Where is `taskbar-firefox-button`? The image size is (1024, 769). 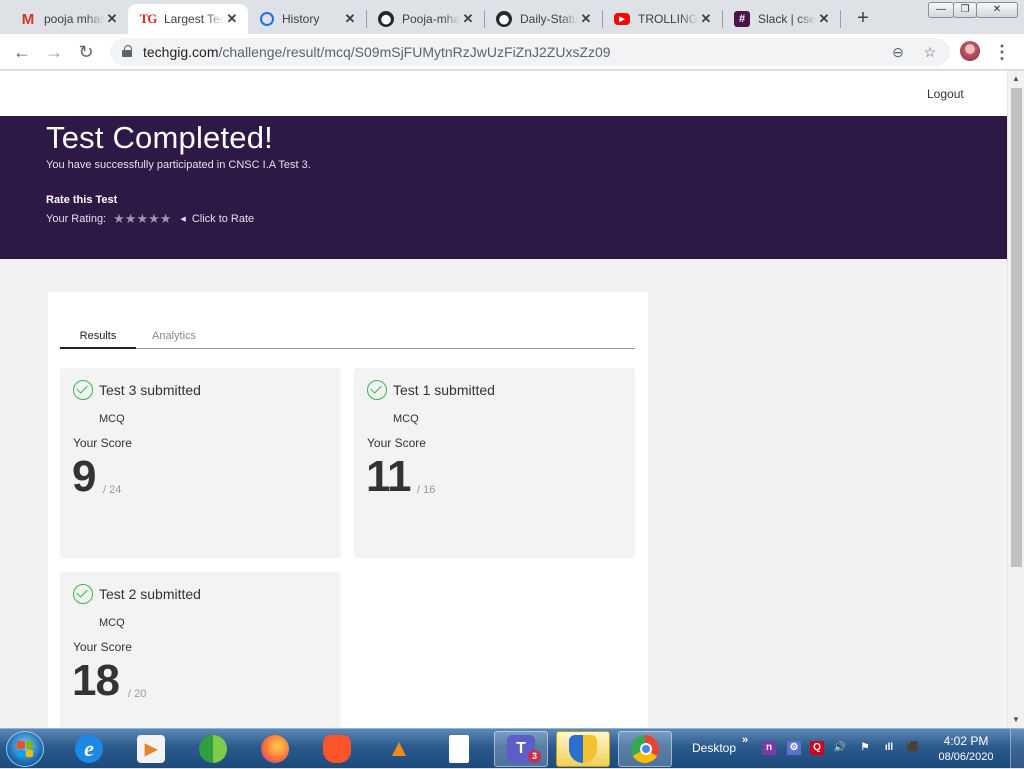 taskbar-firefox-button is located at coordinates (275, 749).